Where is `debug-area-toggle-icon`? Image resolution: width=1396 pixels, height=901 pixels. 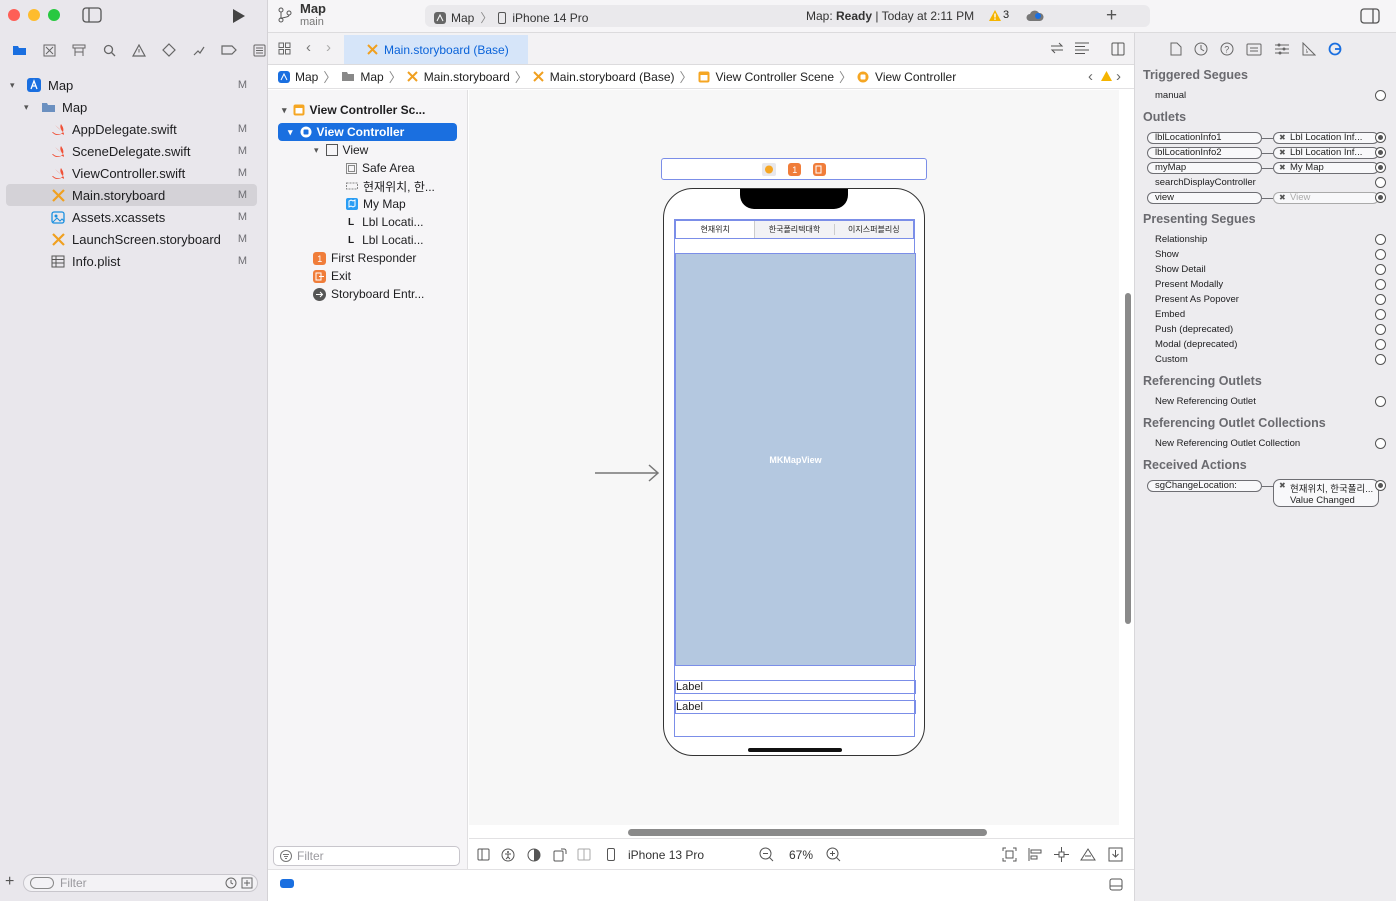
debug-area-toggle-icon is located at coordinates (1116, 884).